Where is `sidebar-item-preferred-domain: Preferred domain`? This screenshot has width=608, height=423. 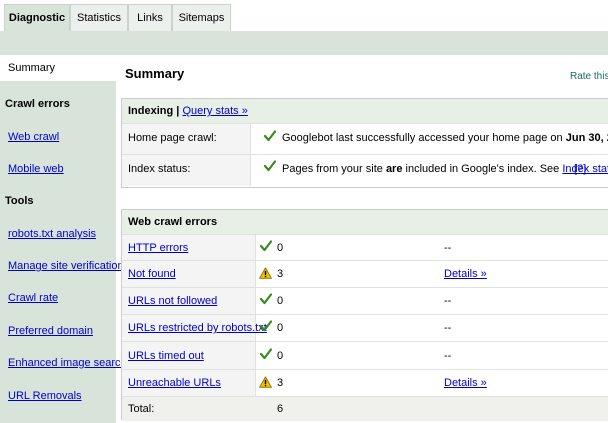 sidebar-item-preferred-domain: Preferred domain is located at coordinates (50, 331).